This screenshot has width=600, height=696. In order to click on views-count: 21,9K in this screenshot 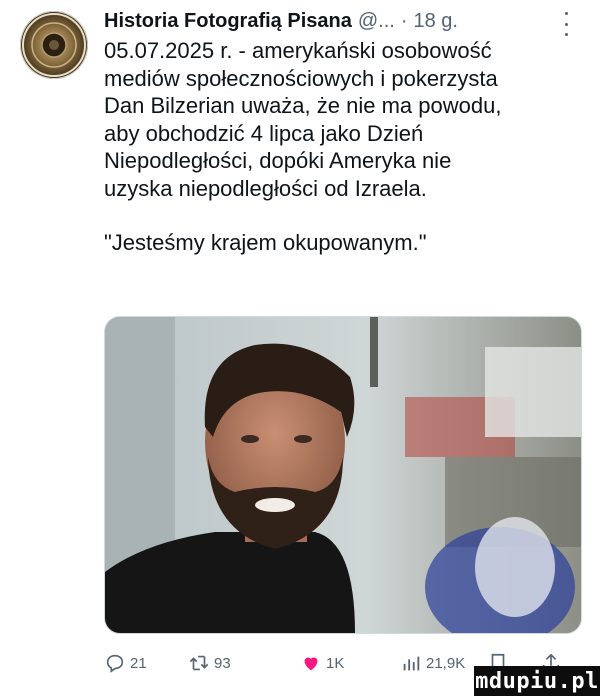, I will do `click(446, 663)`.